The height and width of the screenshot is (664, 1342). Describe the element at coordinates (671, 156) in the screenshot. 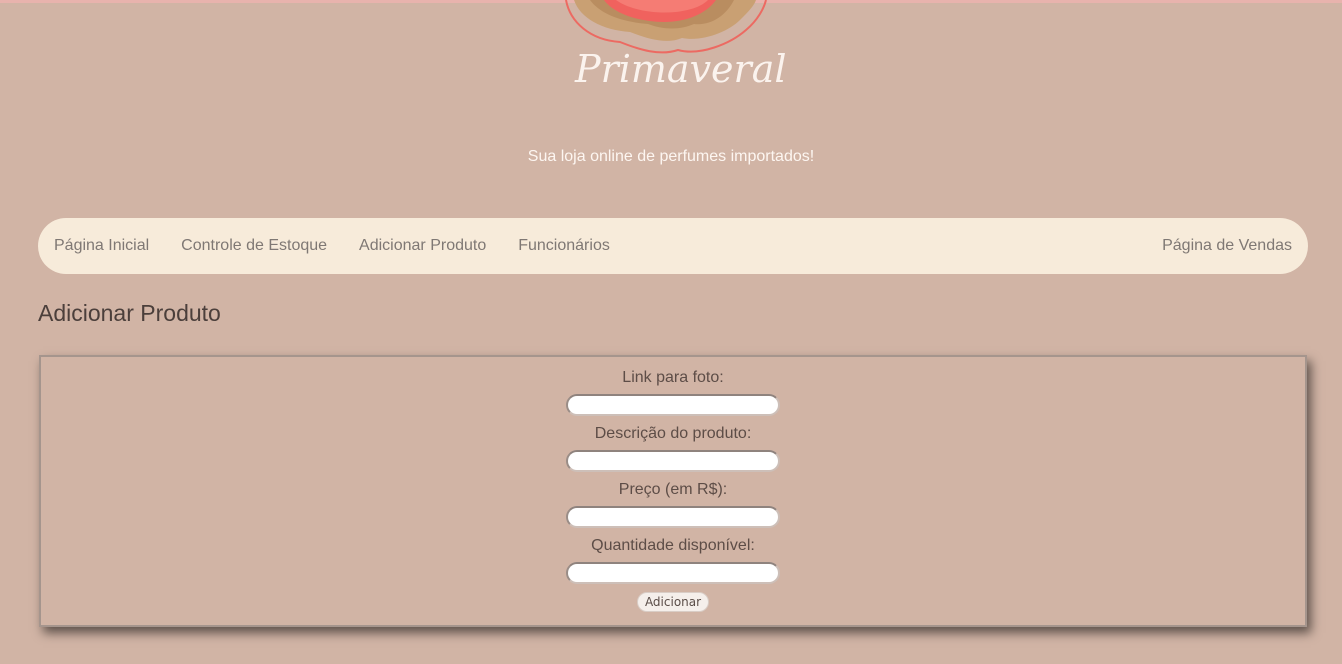

I see `tagline: Sua loja online de perfumes importados!` at that location.